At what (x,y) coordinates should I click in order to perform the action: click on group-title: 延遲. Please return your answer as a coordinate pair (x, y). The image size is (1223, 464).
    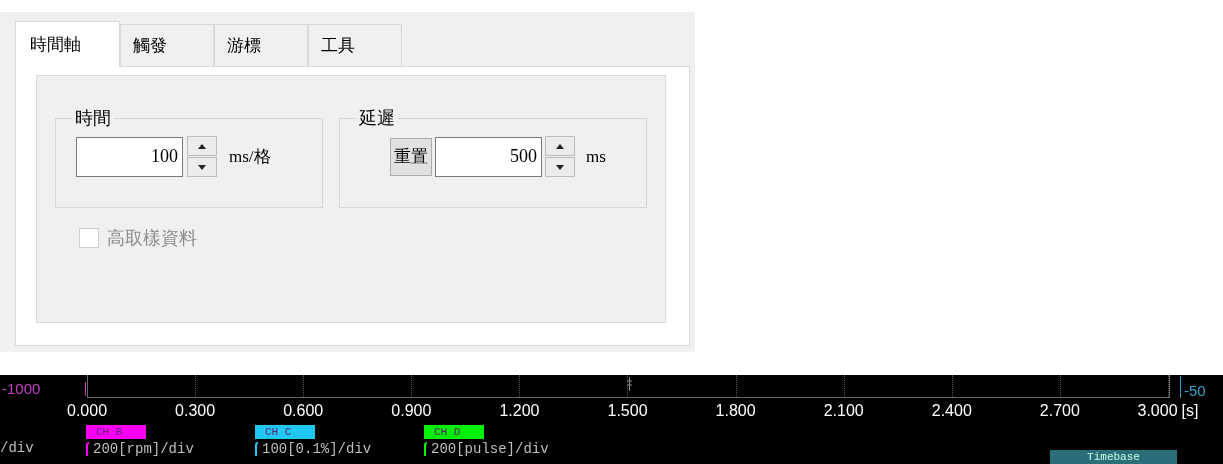
    Looking at the image, I should click on (377, 118).